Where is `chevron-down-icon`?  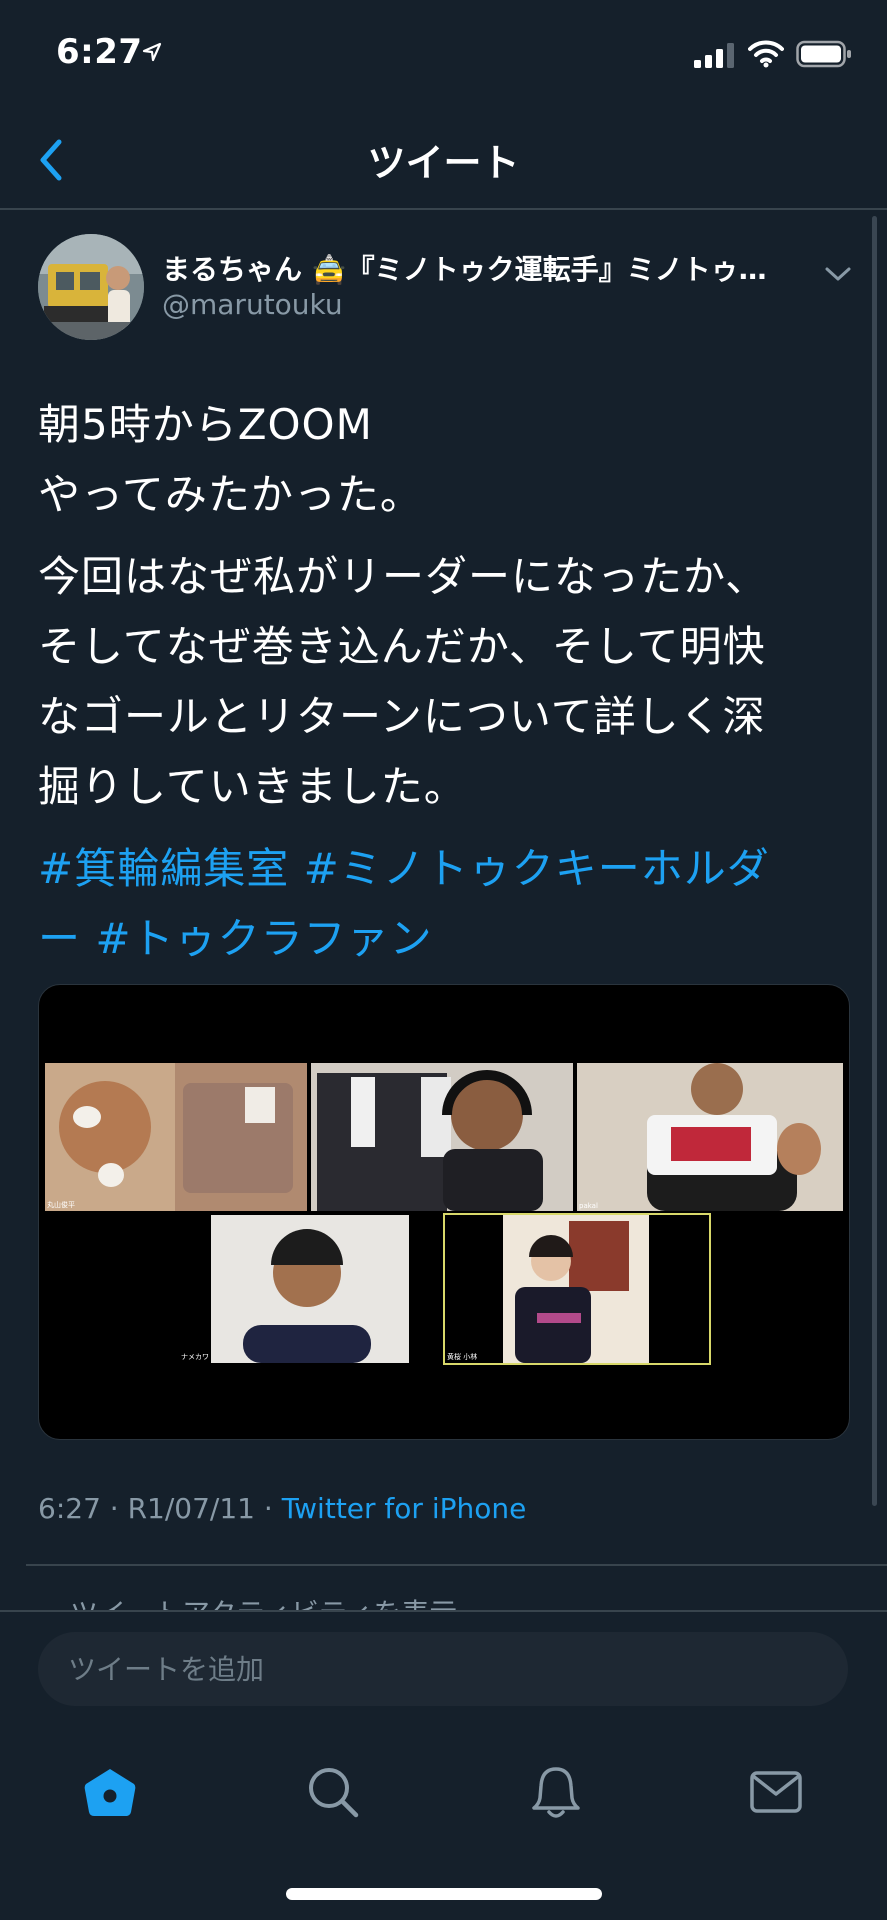
chevron-down-icon is located at coordinates (838, 274).